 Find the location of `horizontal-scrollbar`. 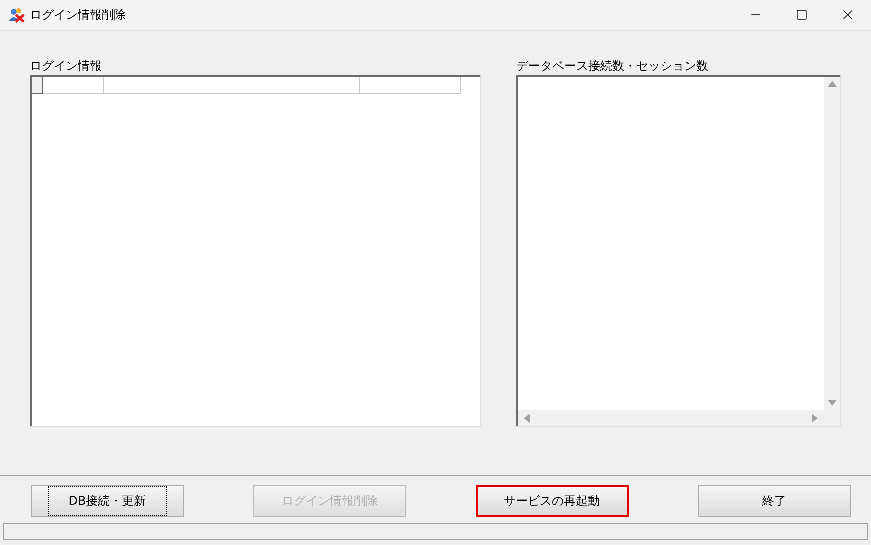

horizontal-scrollbar is located at coordinates (671, 418).